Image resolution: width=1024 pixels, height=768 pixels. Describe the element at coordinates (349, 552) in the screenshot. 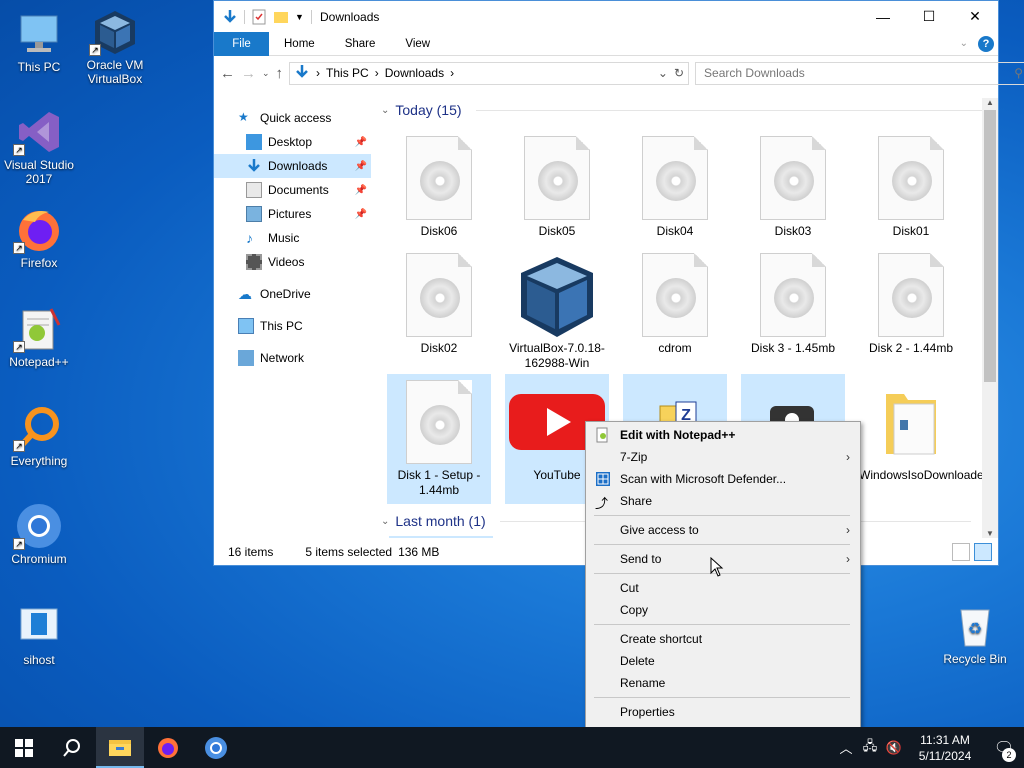

I see `selection-count: 5 items selected` at that location.